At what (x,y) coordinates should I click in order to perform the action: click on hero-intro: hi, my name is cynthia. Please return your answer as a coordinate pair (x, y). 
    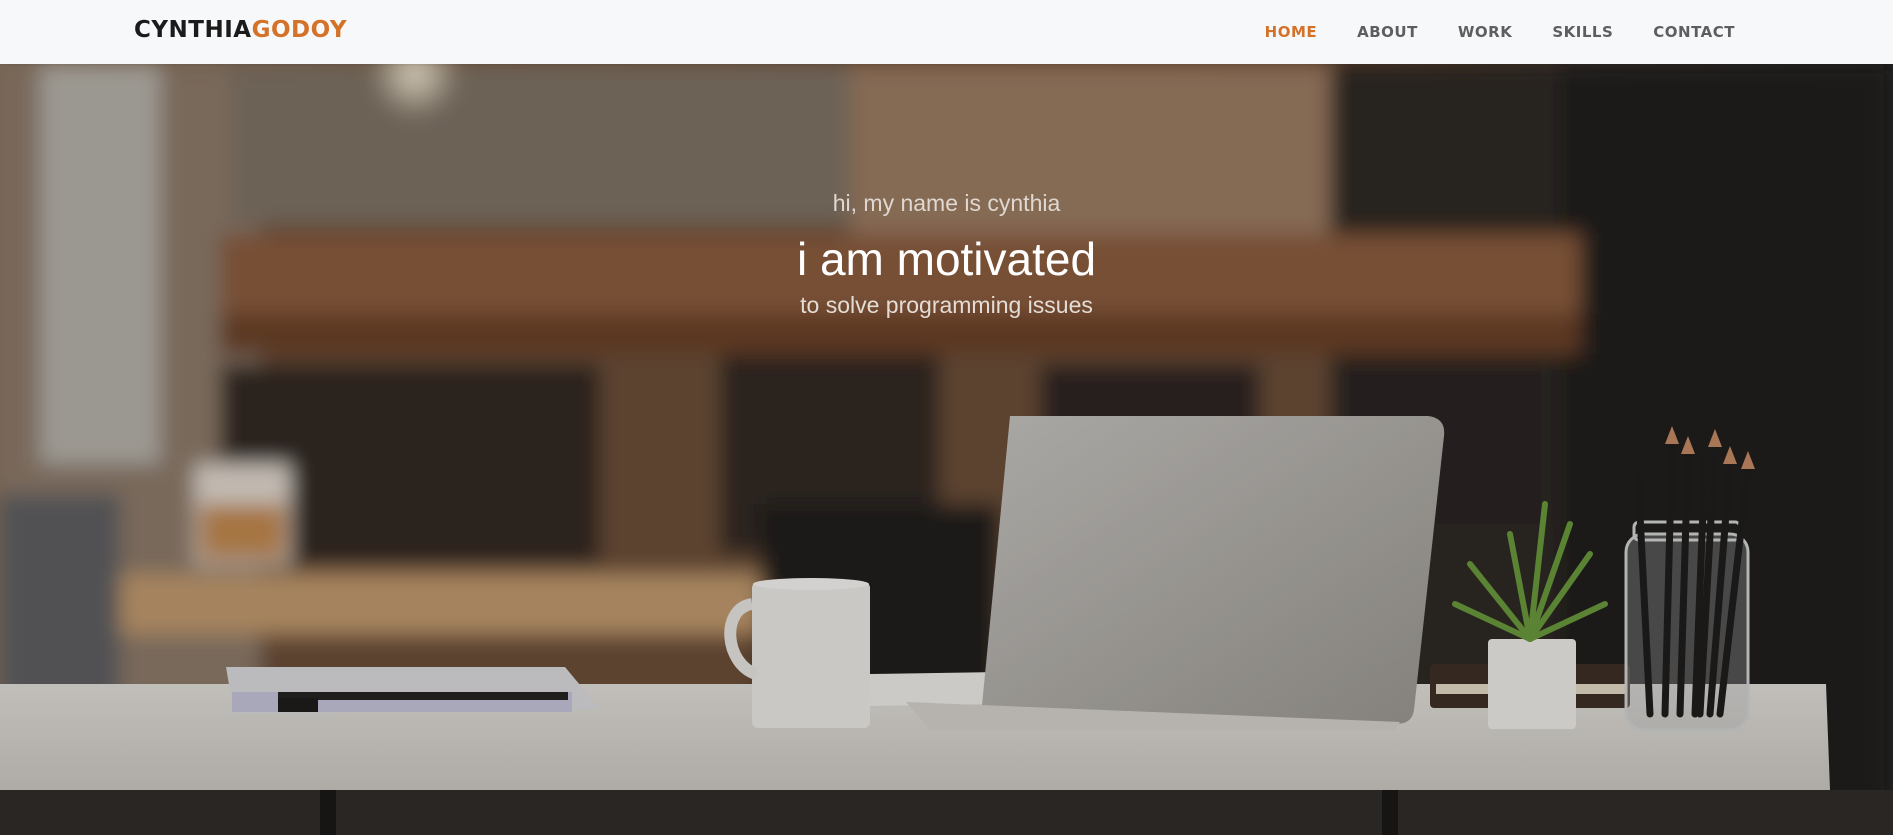
    Looking at the image, I should click on (946, 203).